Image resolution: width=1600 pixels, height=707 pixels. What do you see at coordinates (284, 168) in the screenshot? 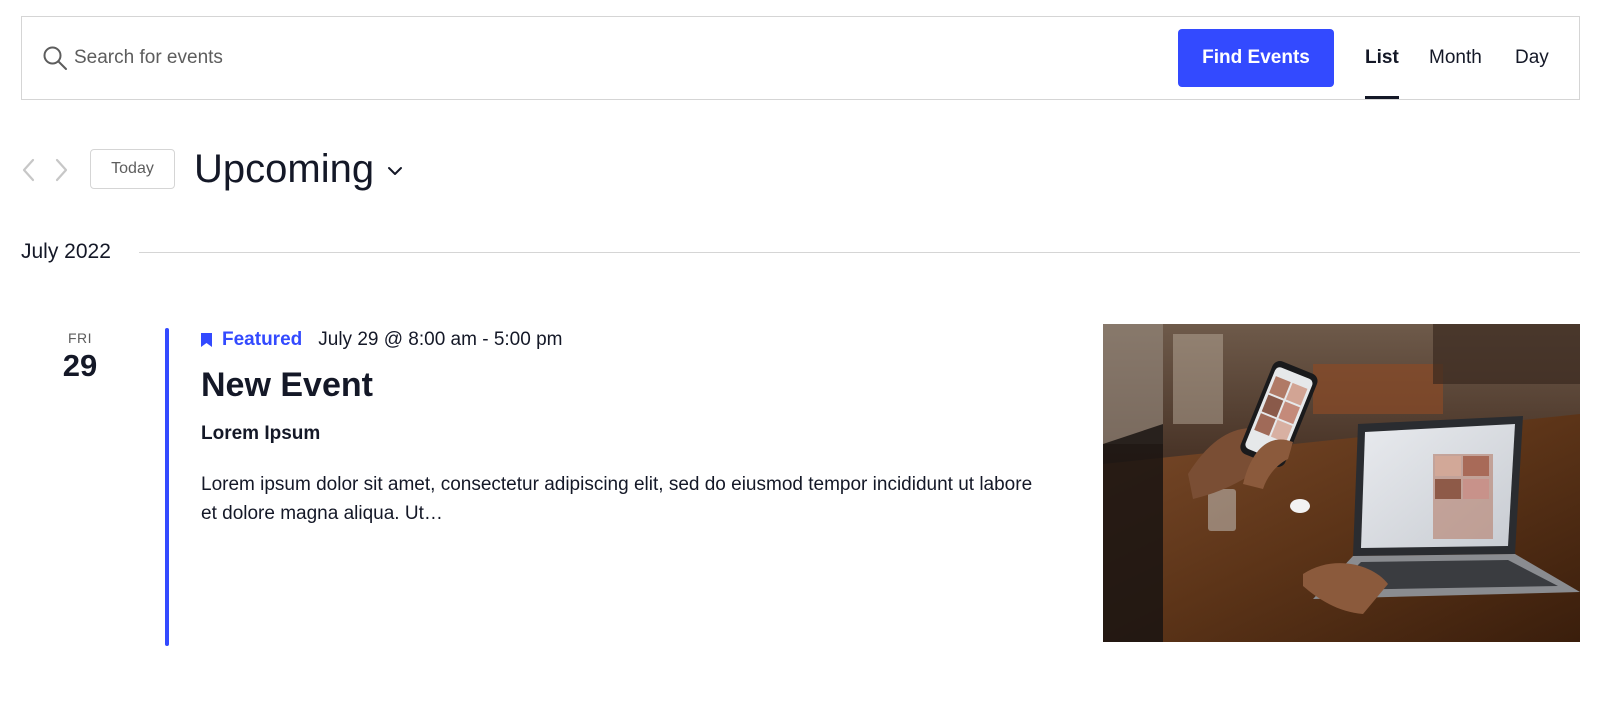
I see `period-label: Upcoming` at bounding box center [284, 168].